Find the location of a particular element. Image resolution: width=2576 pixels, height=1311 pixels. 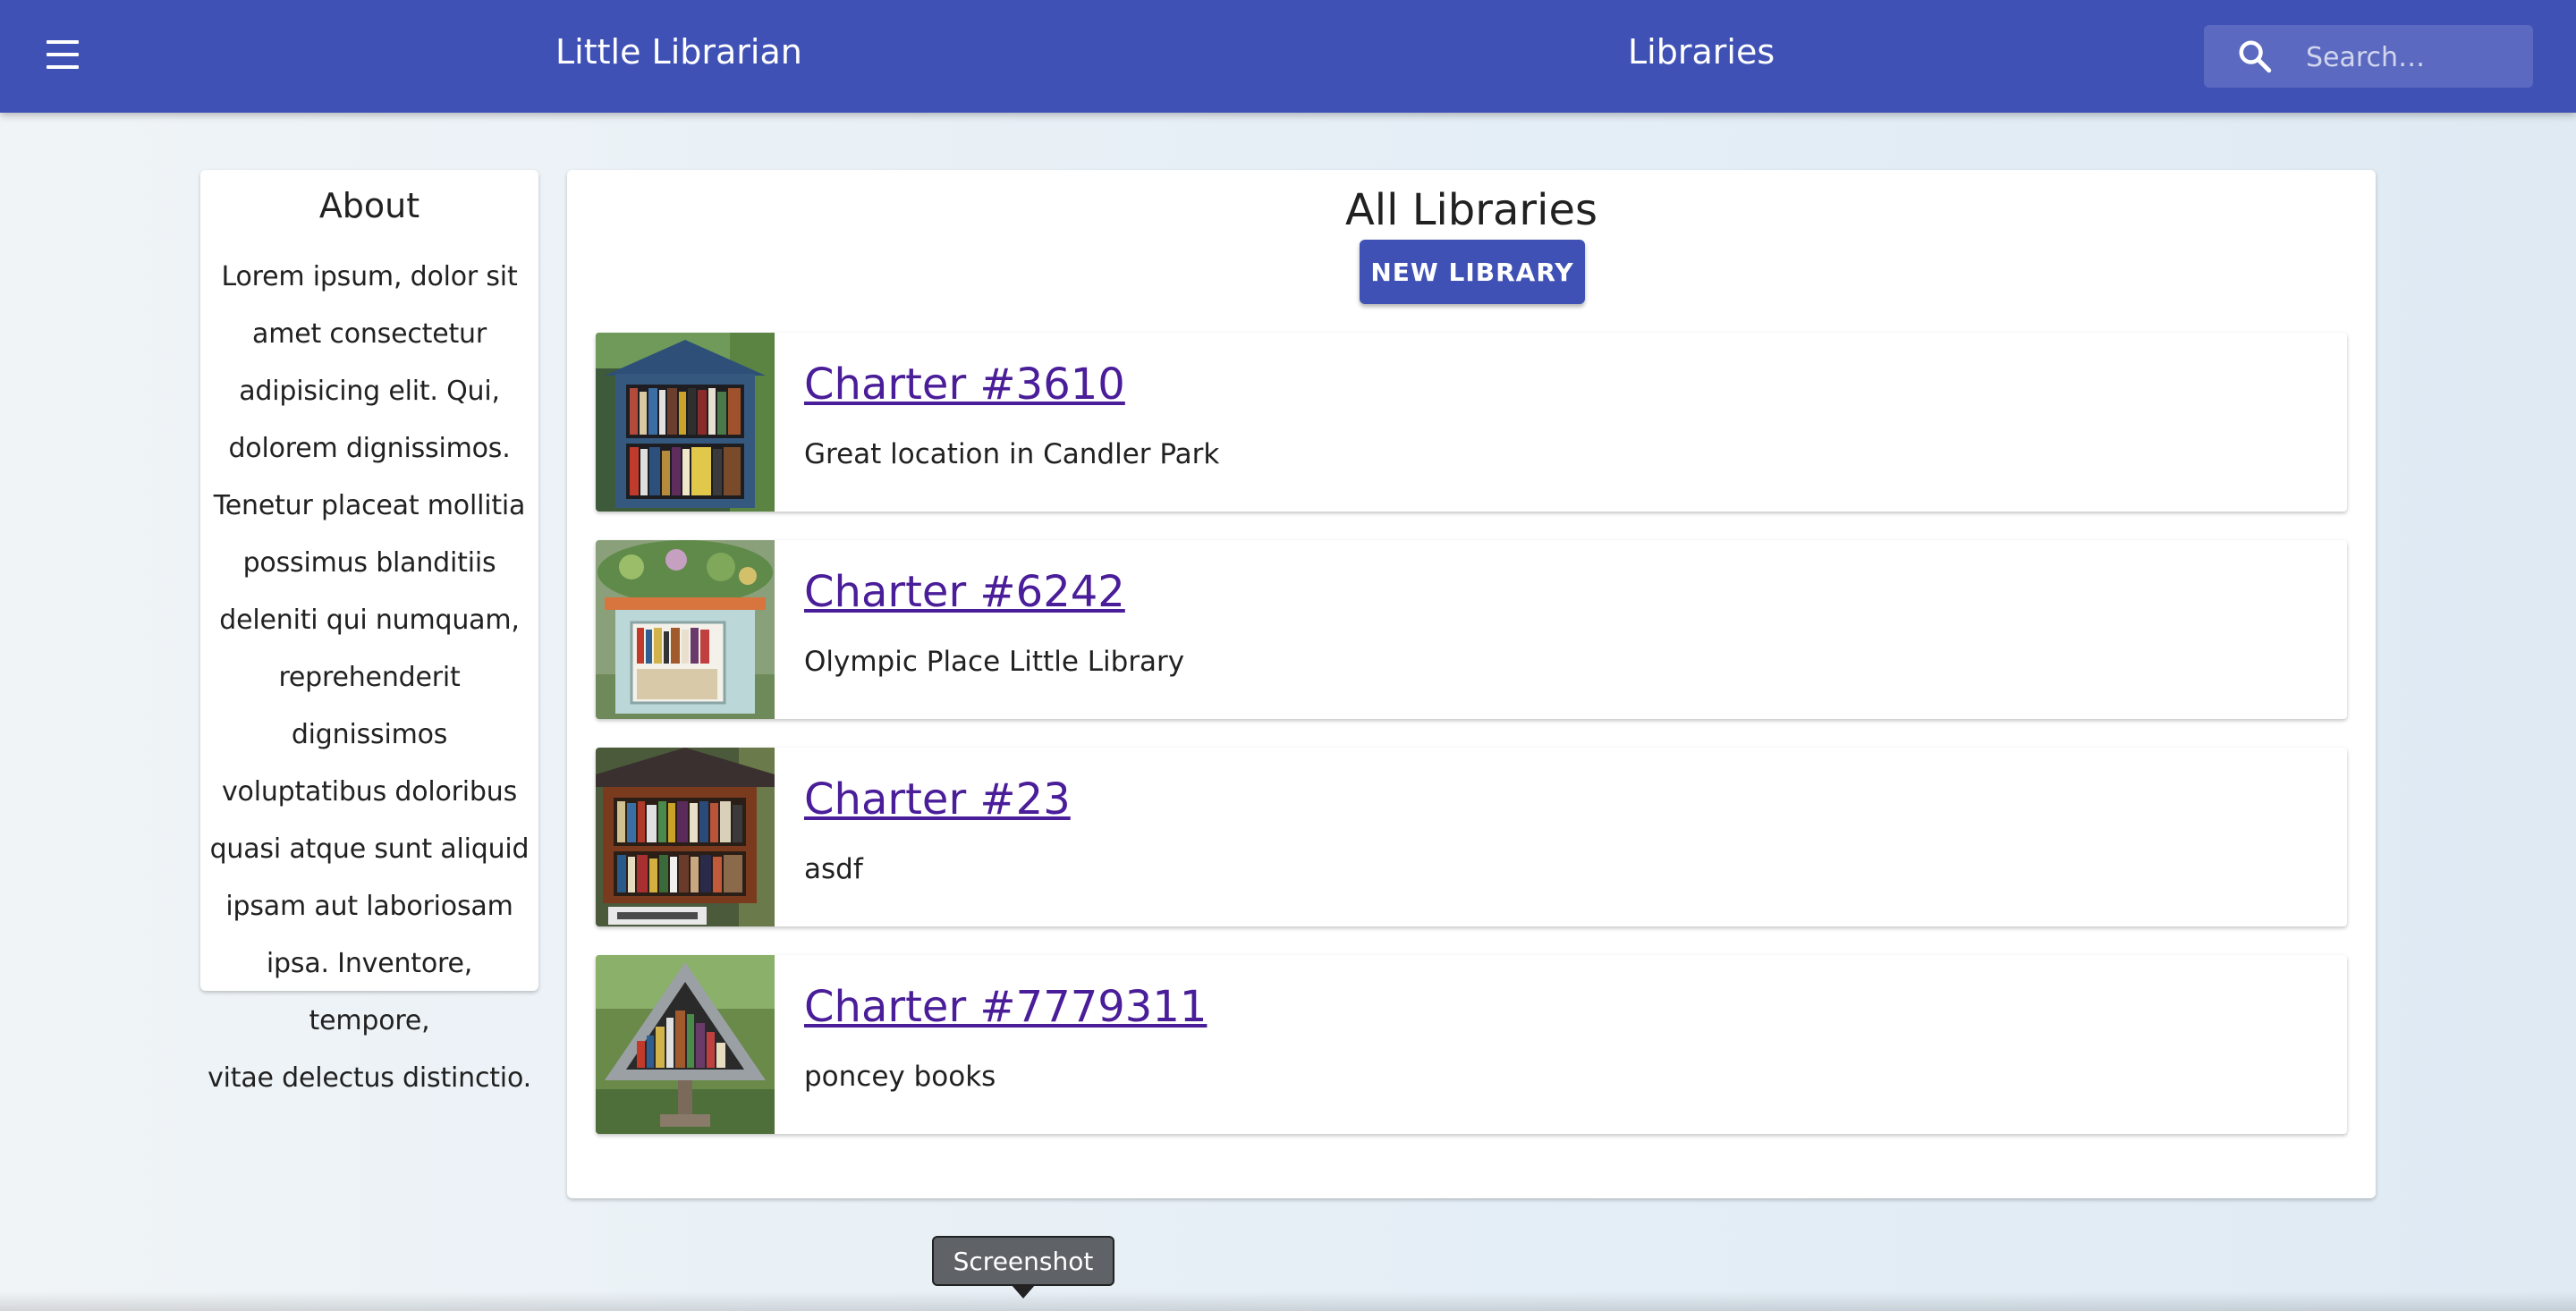

library-description: poncey books is located at coordinates (900, 1077).